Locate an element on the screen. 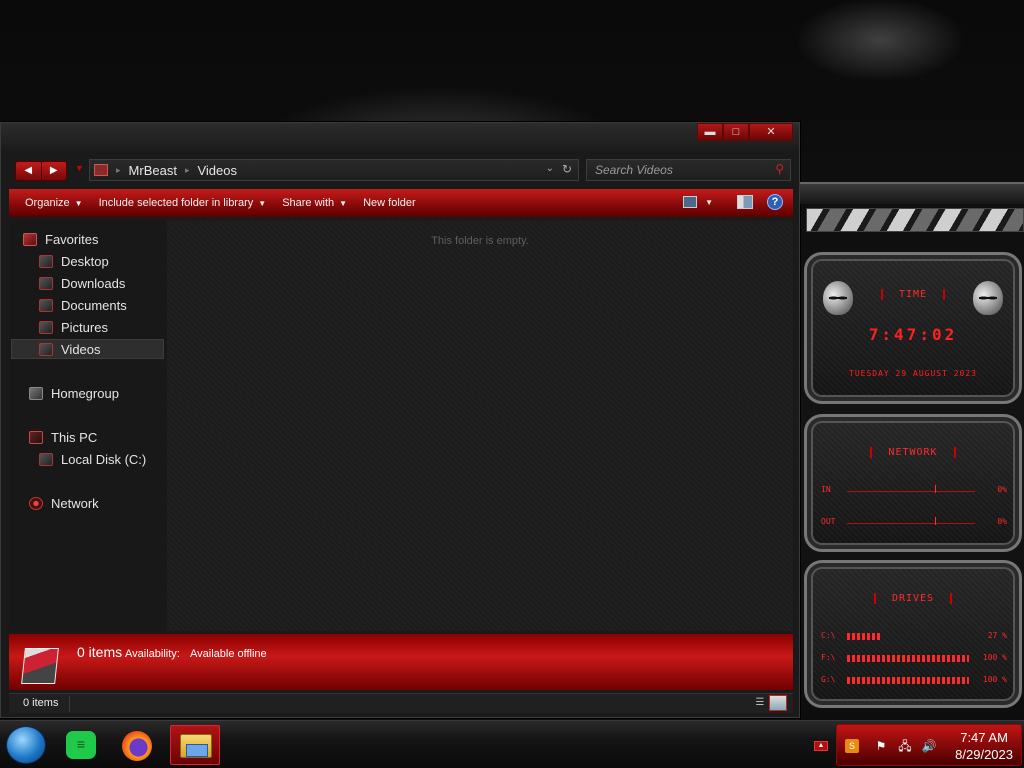 This screenshot has height=768, width=1024. gadget-stripes is located at coordinates (915, 220).